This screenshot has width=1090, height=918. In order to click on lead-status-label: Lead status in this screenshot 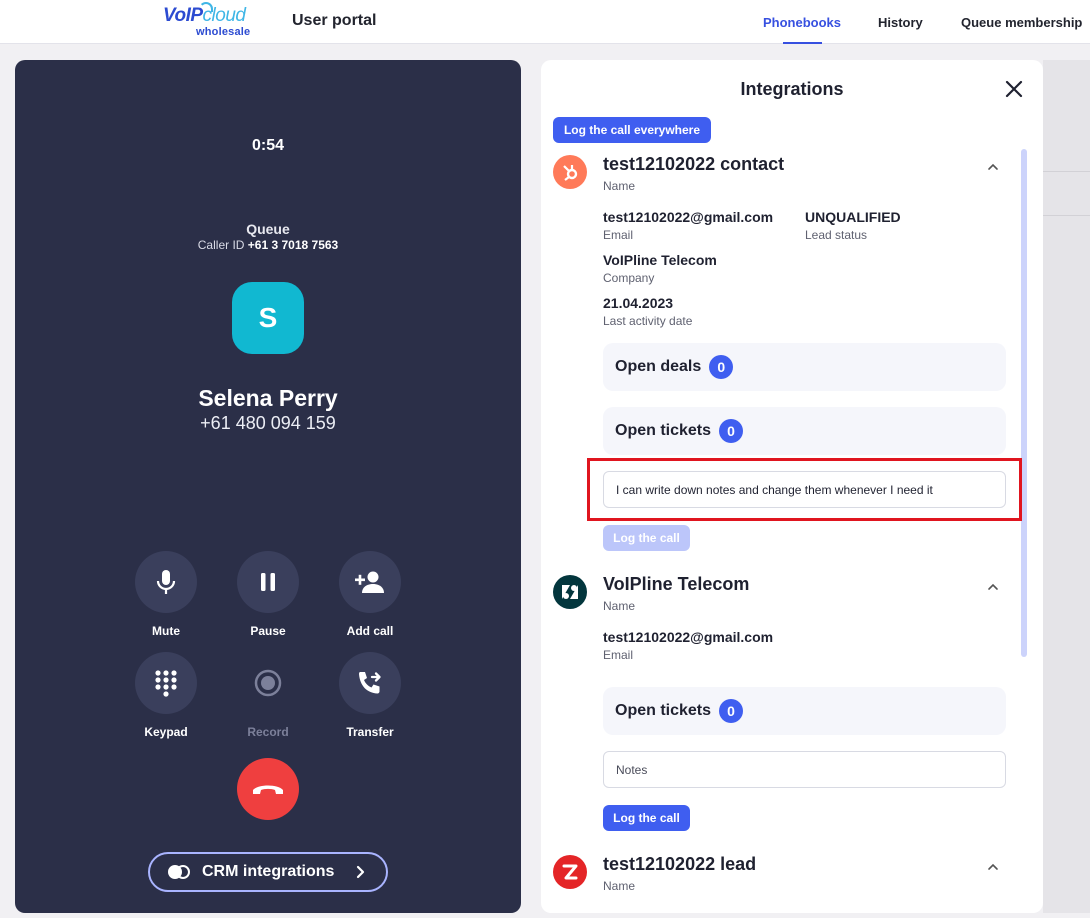, I will do `click(836, 235)`.